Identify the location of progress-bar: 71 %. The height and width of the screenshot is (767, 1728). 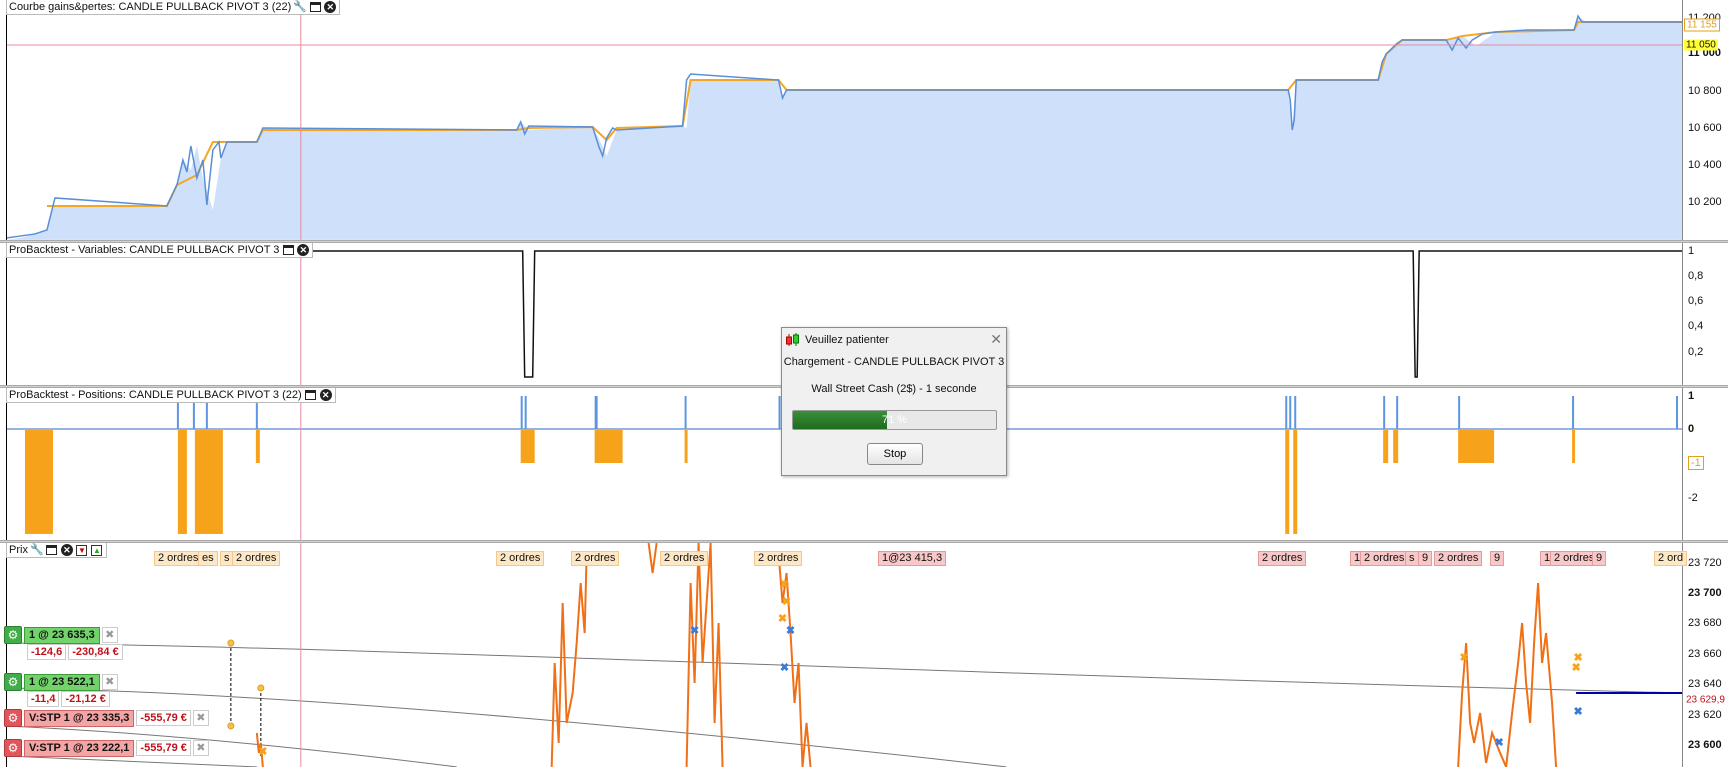
(894, 420).